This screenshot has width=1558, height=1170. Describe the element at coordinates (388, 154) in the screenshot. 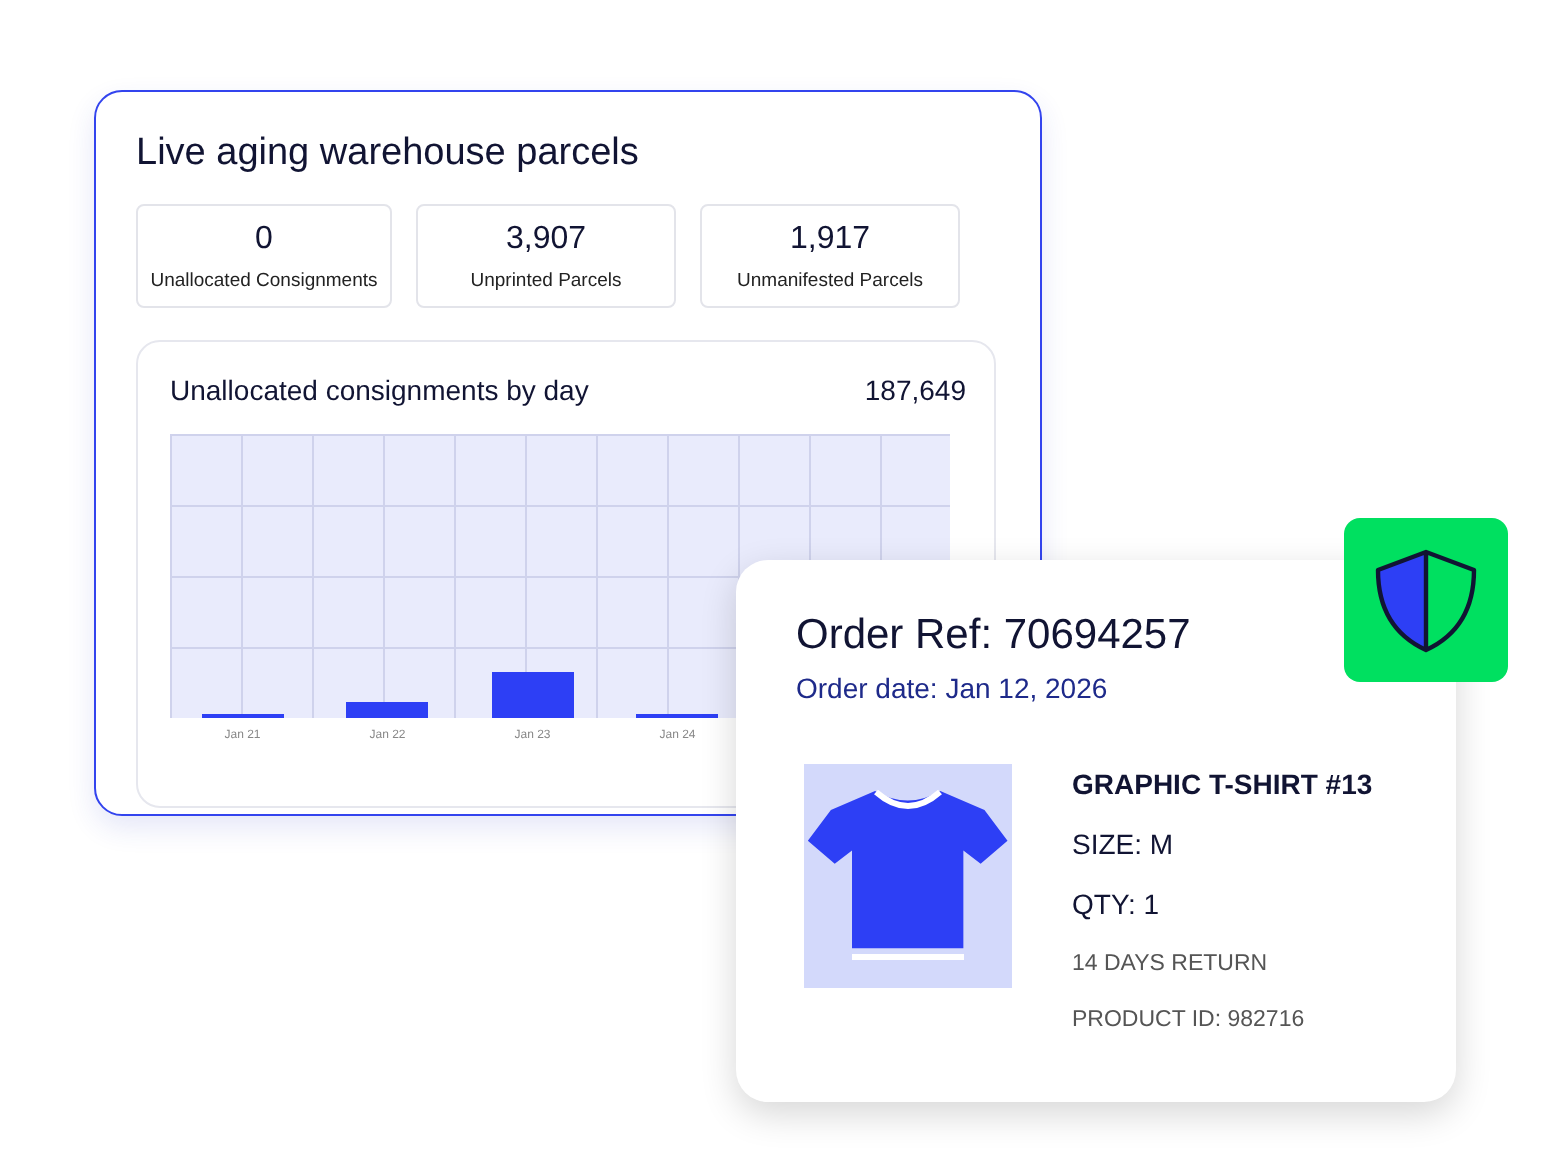

I see `dashboard-title: Live aging warehouse parcels` at that location.